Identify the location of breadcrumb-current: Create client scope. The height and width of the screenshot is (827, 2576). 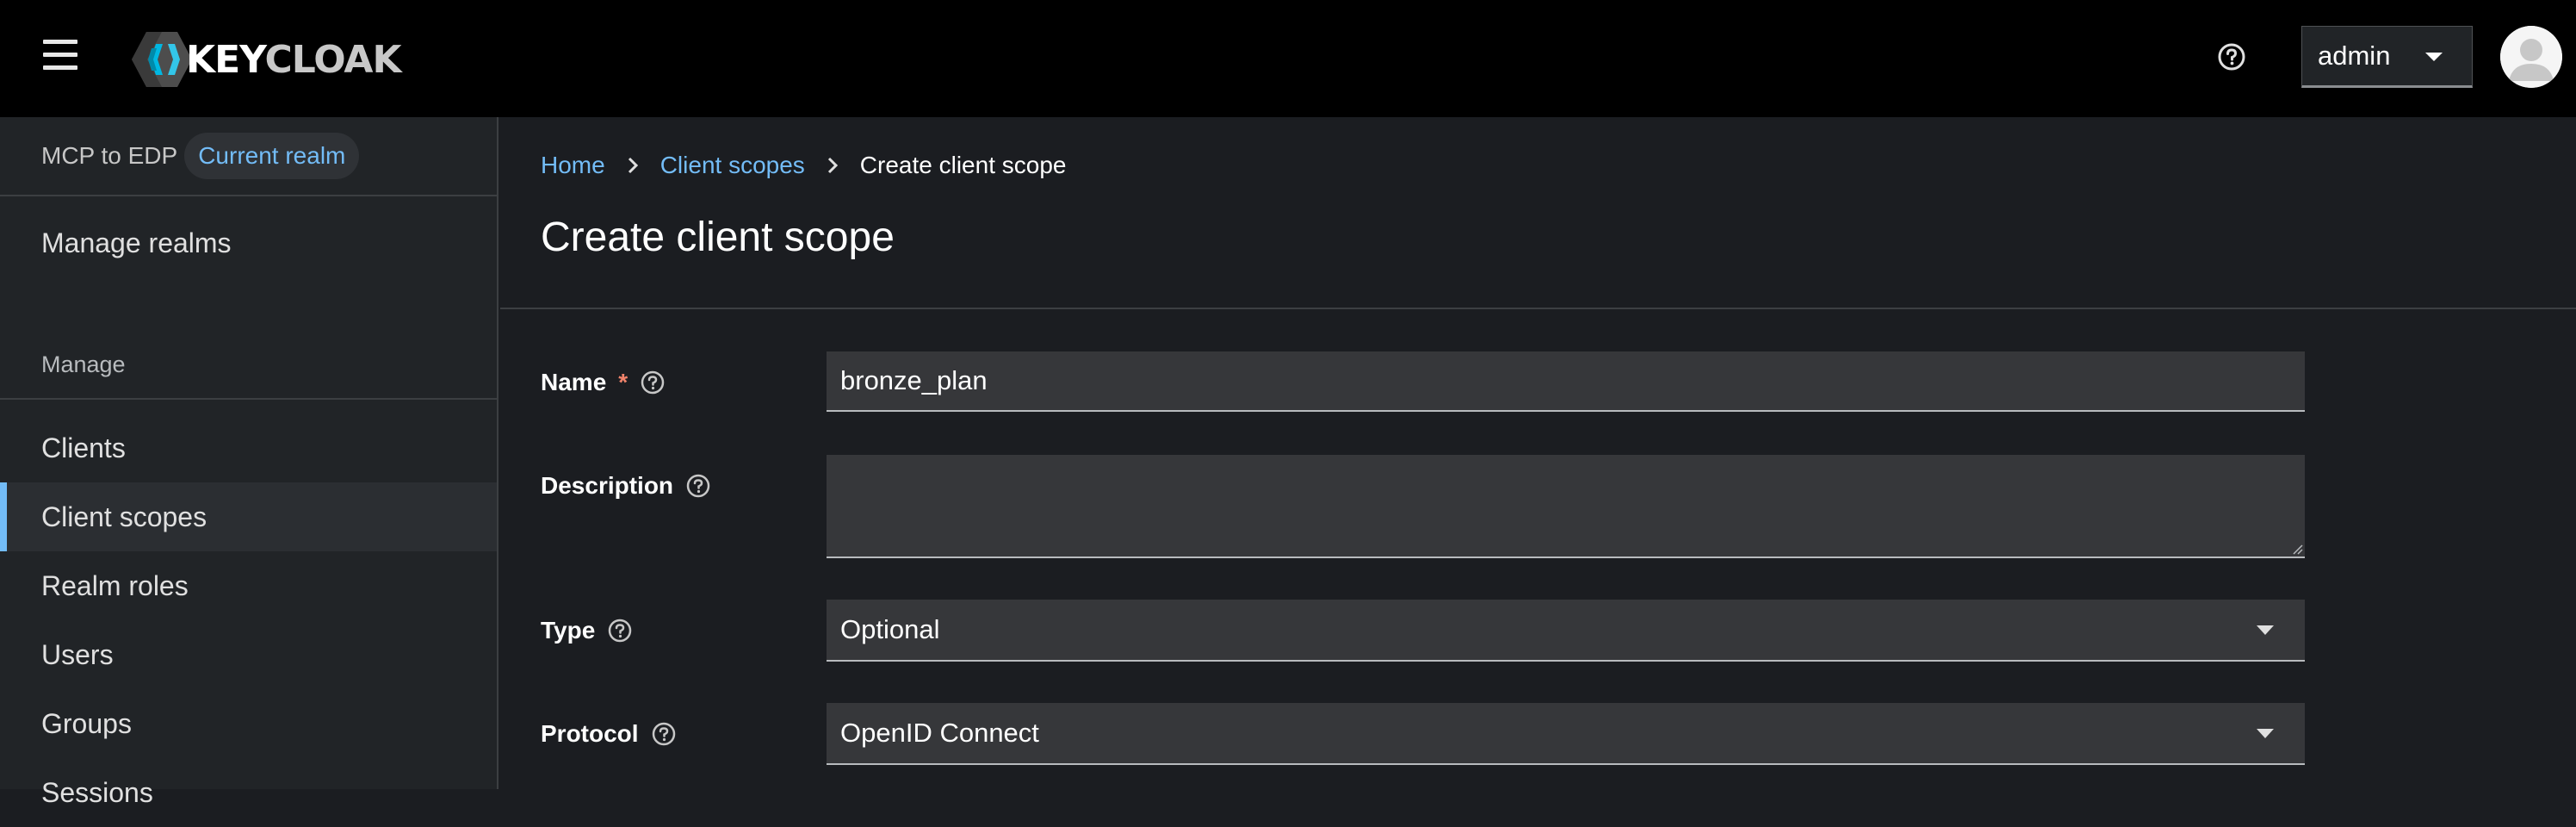
(963, 165).